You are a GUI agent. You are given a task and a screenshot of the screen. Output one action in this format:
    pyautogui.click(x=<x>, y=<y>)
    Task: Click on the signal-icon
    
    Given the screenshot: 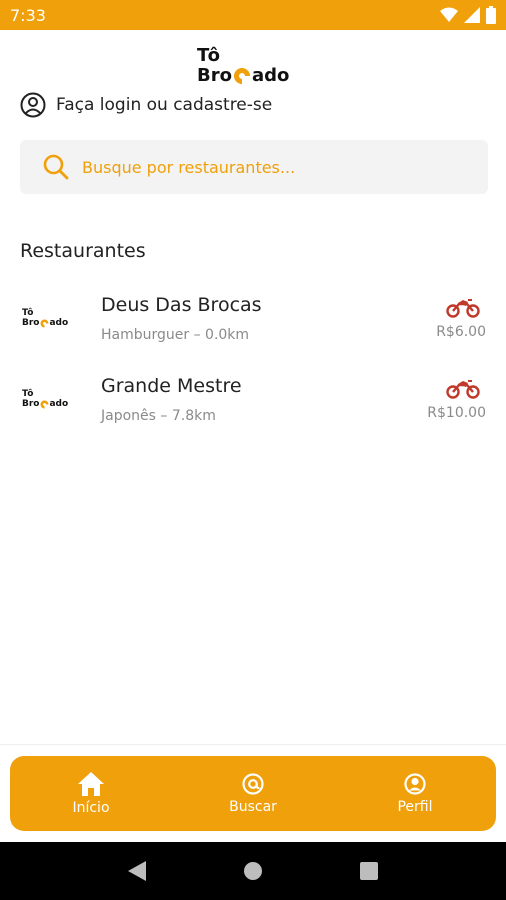 What is the action you would take?
    pyautogui.click(x=472, y=15)
    